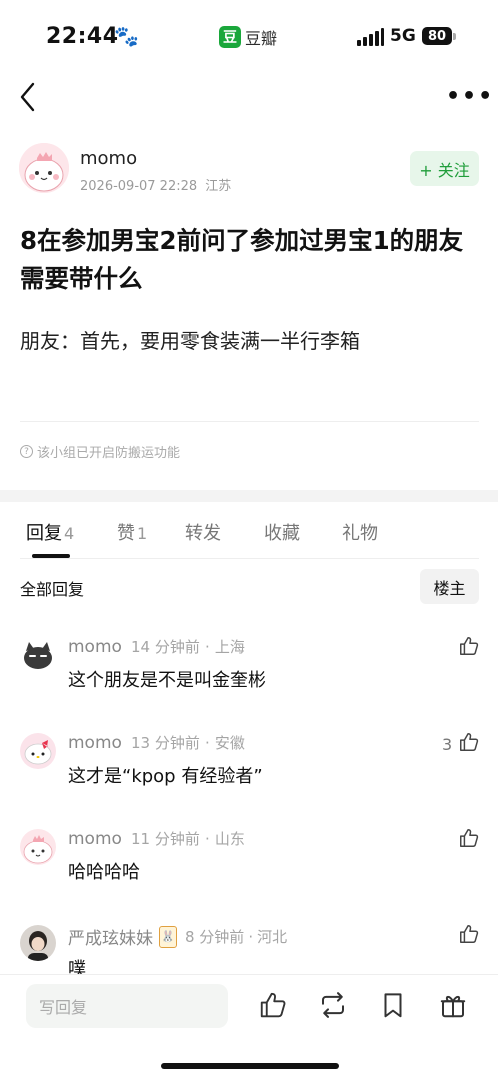 The height and width of the screenshot is (1080, 498). What do you see at coordinates (453, 1005) in the screenshot?
I see `gift-icon` at bounding box center [453, 1005].